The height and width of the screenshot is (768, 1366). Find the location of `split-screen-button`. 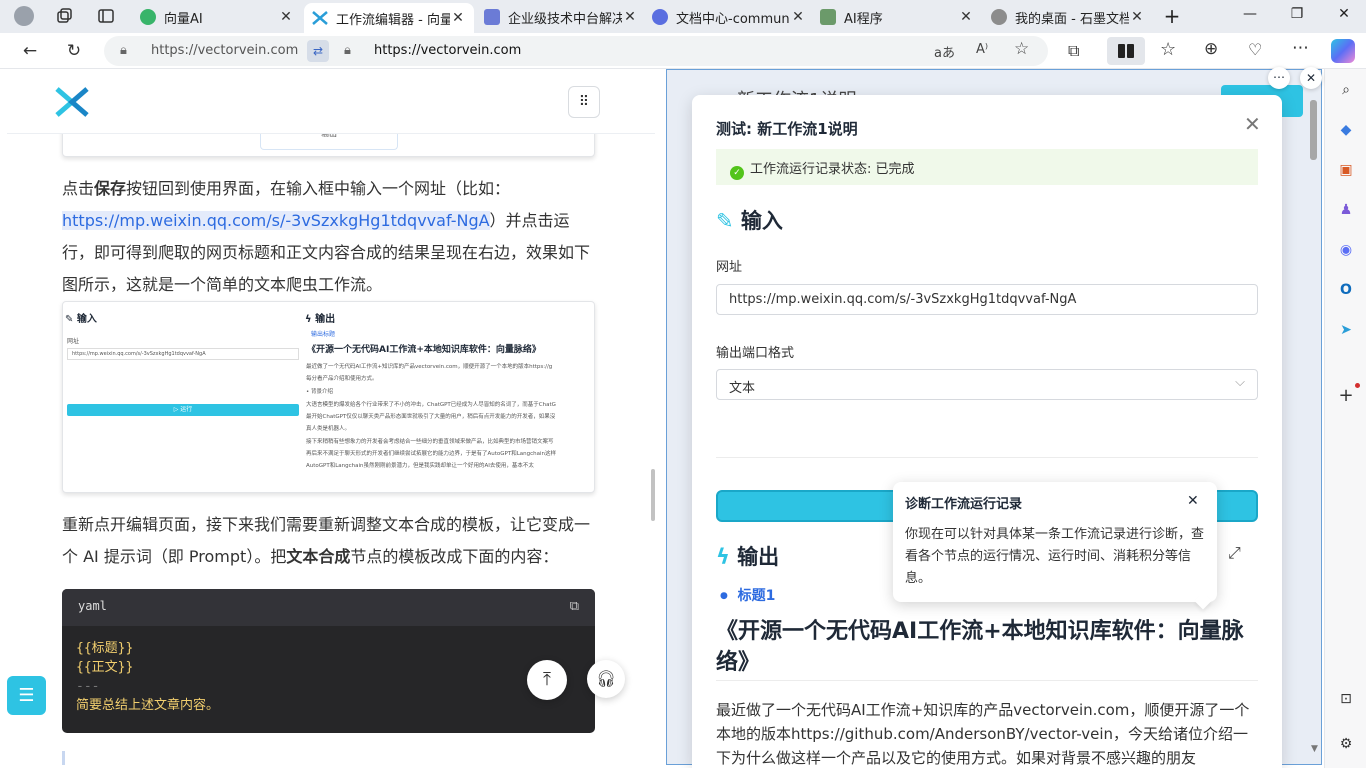

split-screen-button is located at coordinates (1126, 51).